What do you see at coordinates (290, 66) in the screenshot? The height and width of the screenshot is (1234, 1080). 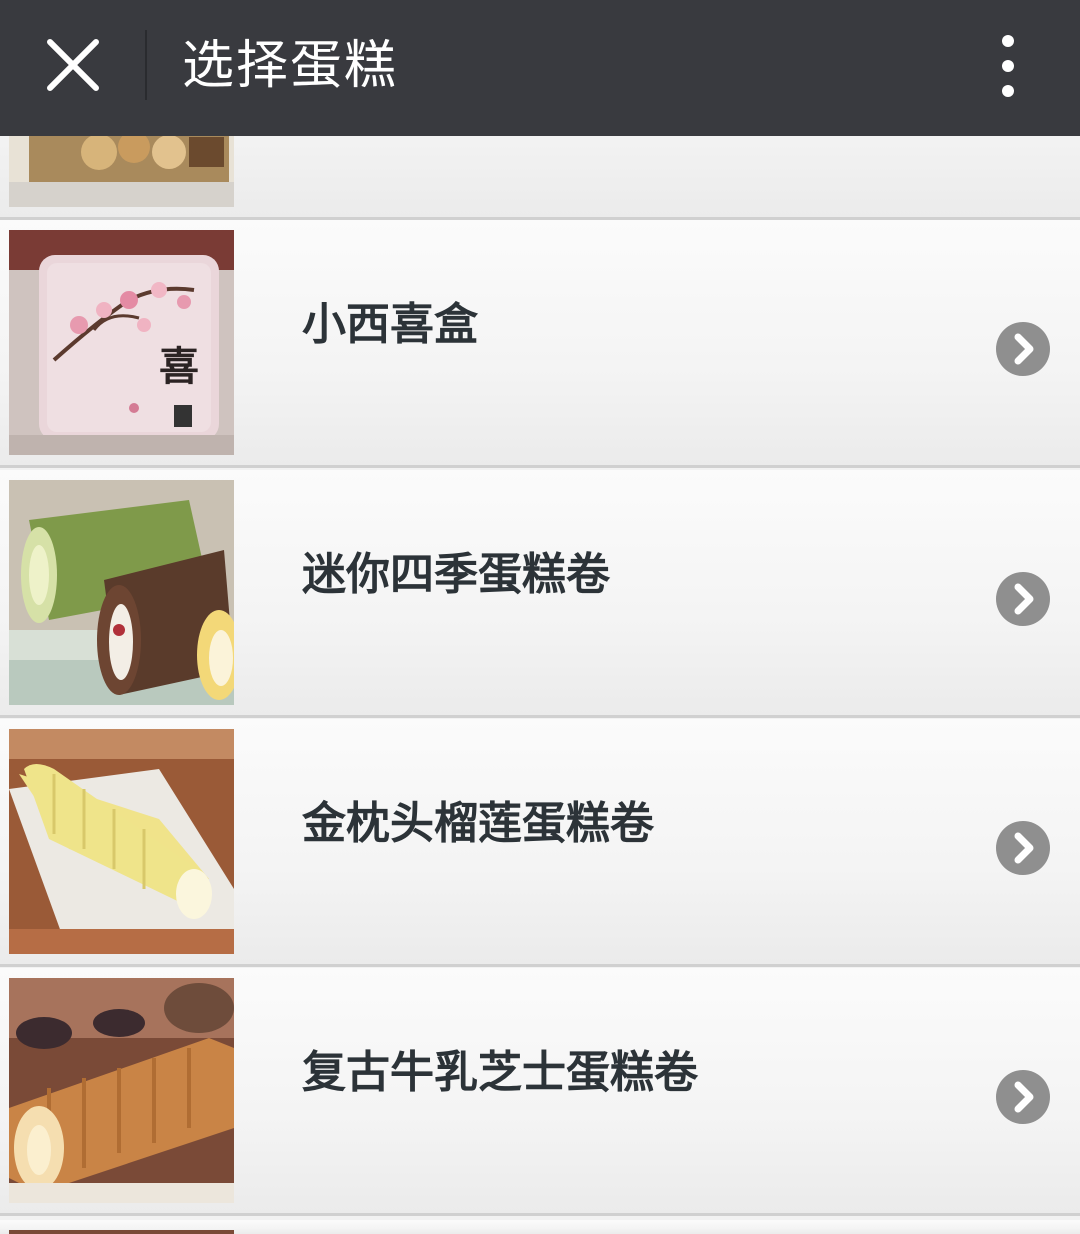 I see `page-title: 选择蛋糕` at bounding box center [290, 66].